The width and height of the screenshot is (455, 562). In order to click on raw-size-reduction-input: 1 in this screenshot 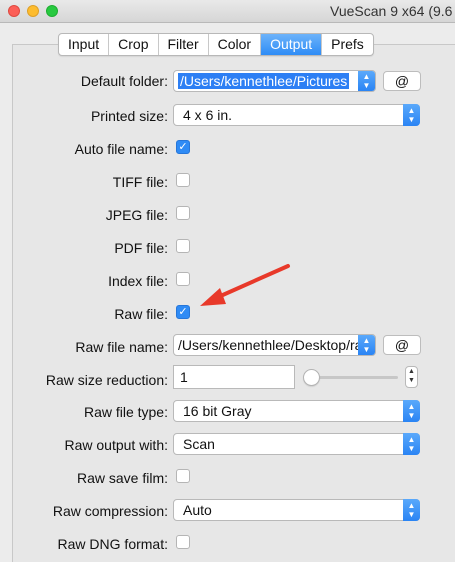, I will do `click(234, 377)`.